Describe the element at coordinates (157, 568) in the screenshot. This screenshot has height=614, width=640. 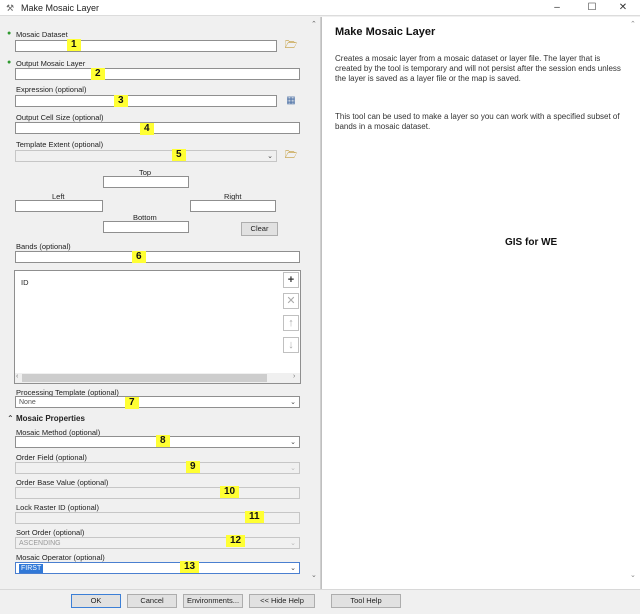
I see `mosaic-operator-dropdown: FIRST ⌄` at that location.